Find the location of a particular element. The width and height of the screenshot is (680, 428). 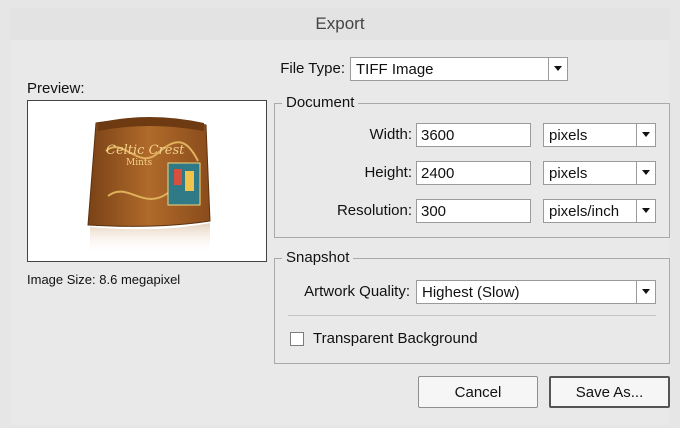

artwork-quality-value: Highest (Slow) is located at coordinates (471, 292).